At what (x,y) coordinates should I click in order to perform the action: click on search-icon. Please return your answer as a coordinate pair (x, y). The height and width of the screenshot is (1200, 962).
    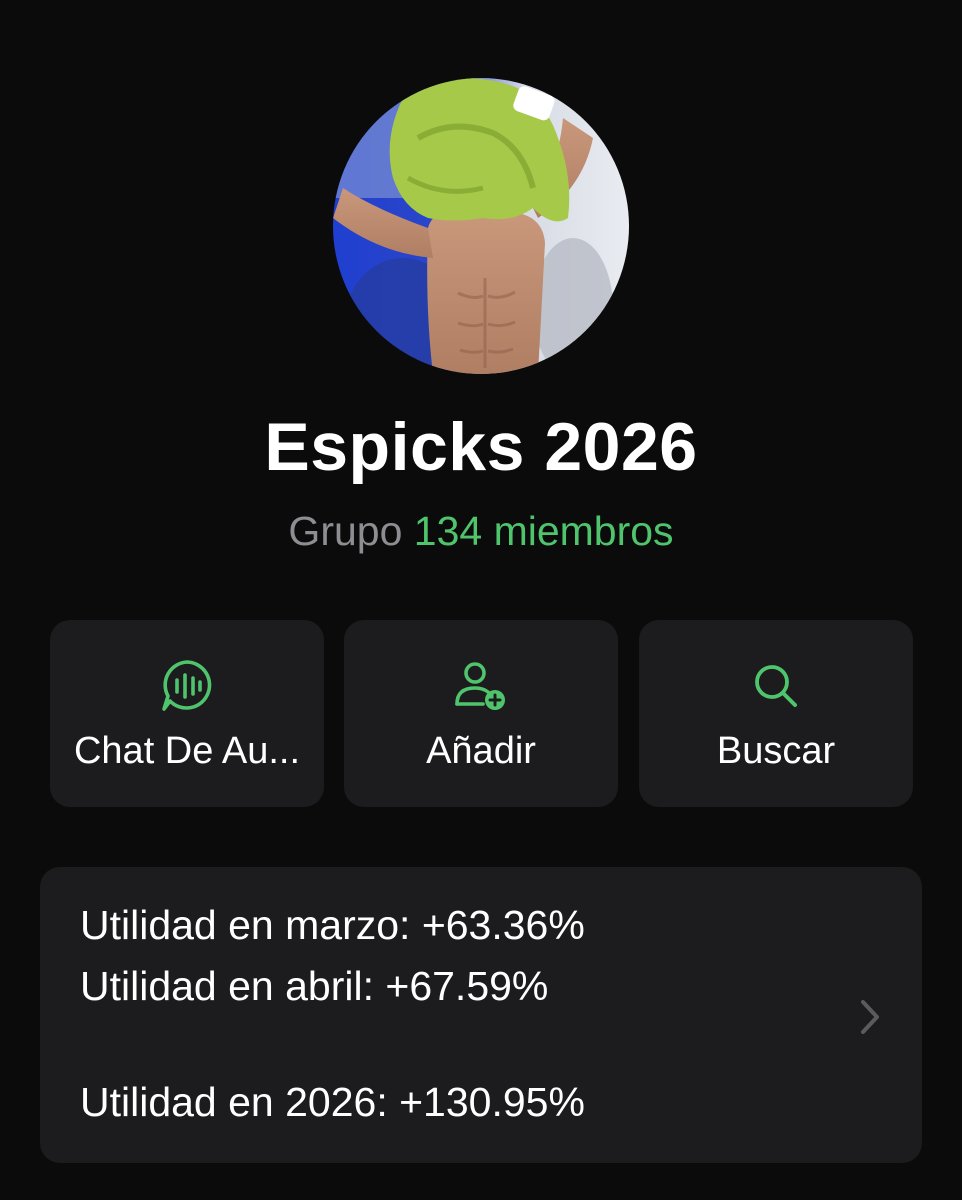
    Looking at the image, I should click on (776, 686).